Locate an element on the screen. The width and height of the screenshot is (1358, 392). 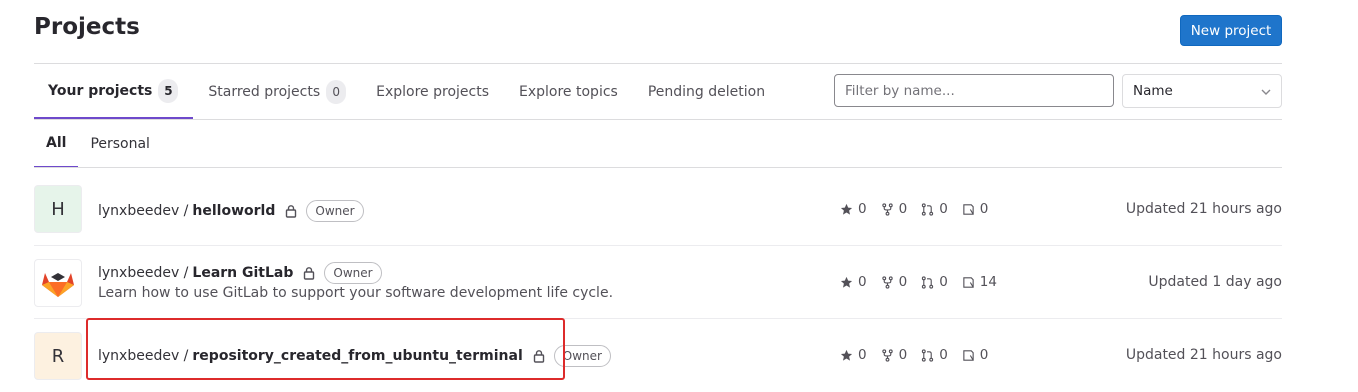
project-name-link: Learn GitLab is located at coordinates (242, 273).